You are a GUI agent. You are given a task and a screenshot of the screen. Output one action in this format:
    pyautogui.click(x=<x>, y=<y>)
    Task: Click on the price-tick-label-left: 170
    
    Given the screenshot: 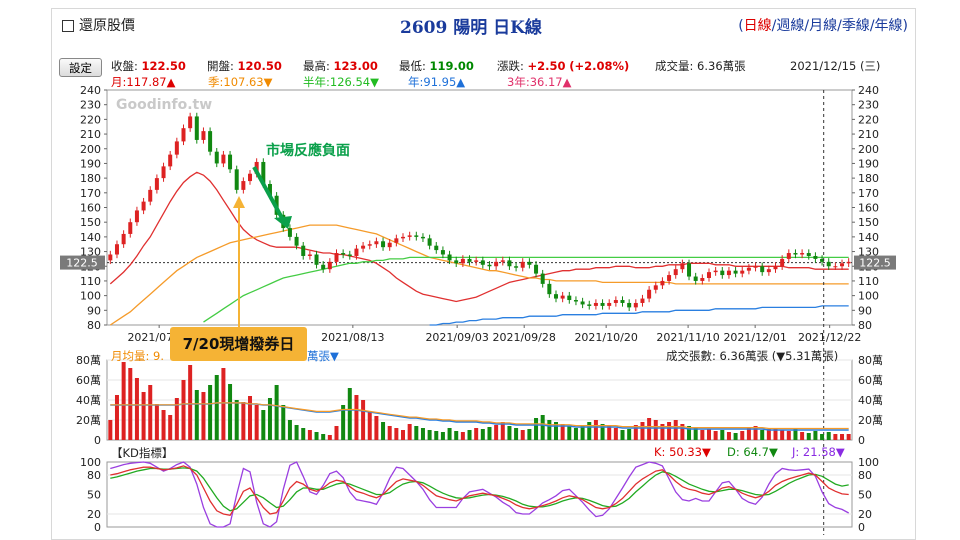 What is the action you would take?
    pyautogui.click(x=90, y=193)
    